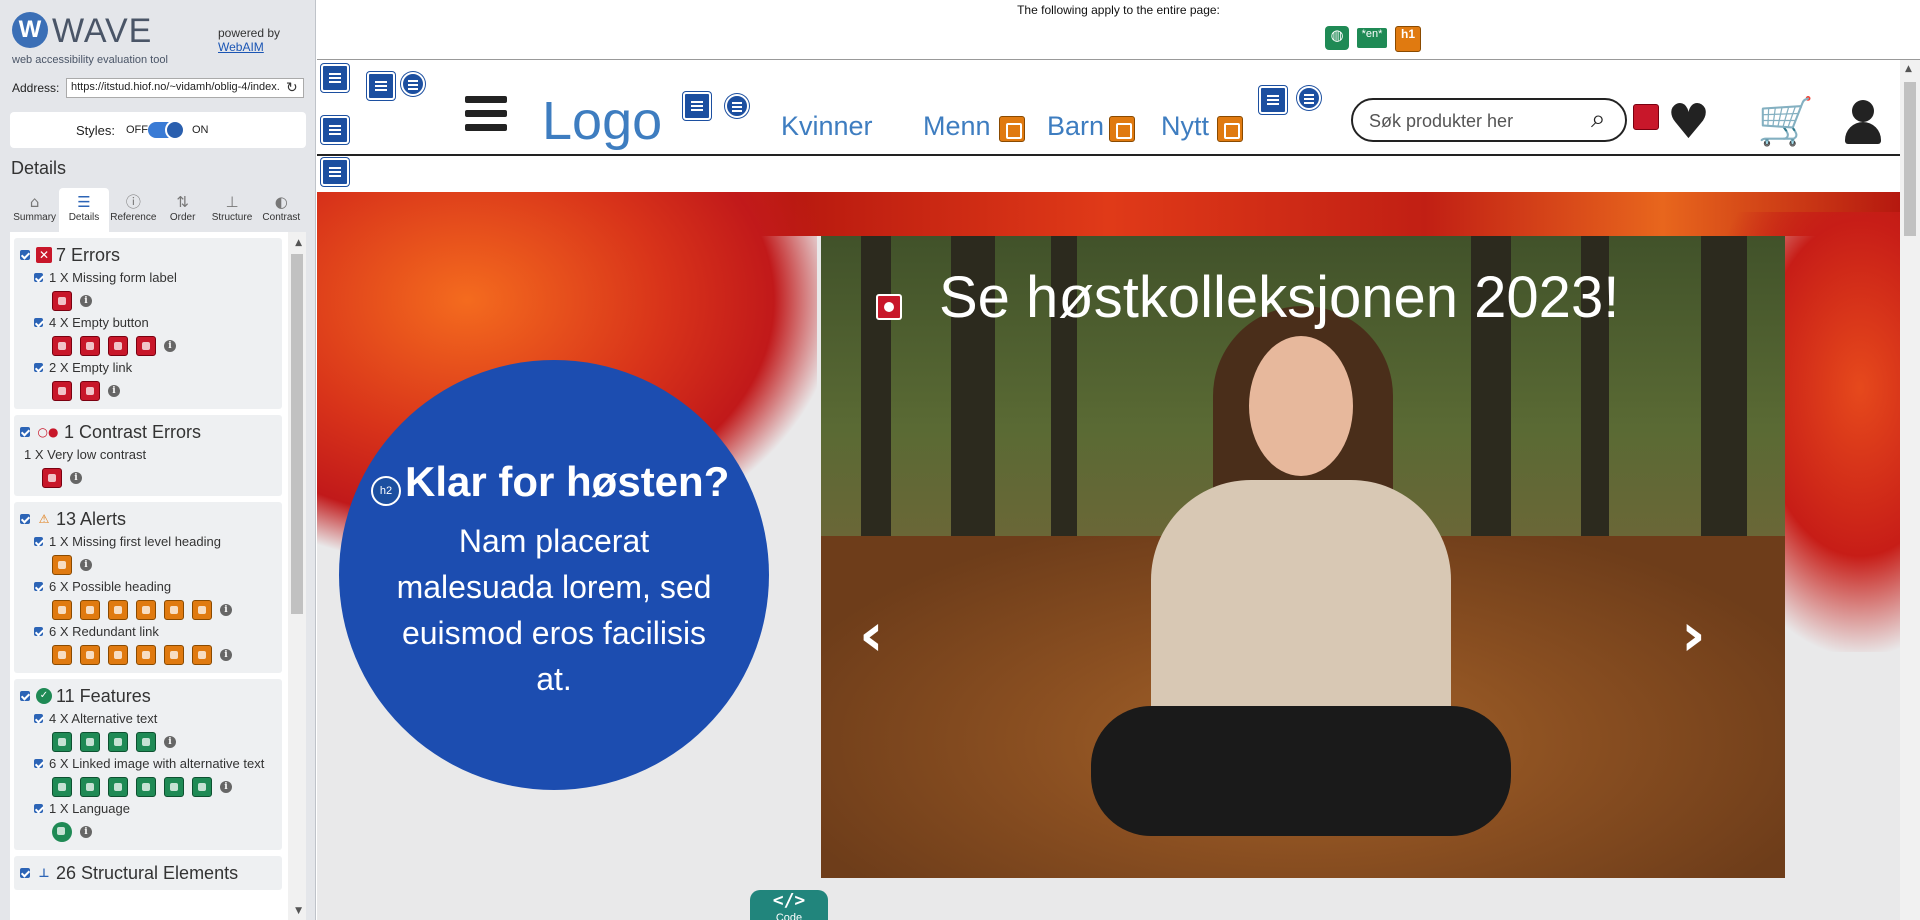  I want to click on carousel-next-button: ›, so click(1693, 635).